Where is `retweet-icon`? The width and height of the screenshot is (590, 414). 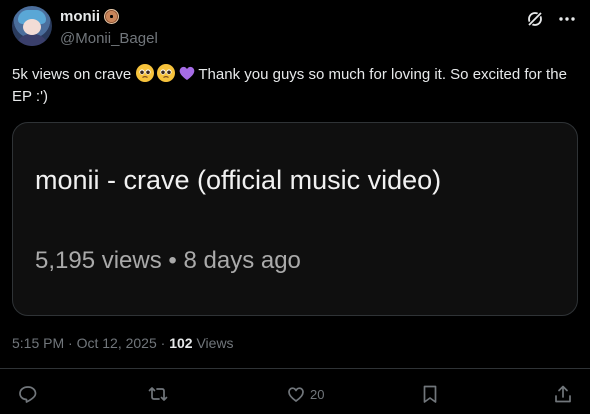
retweet-icon is located at coordinates (158, 394).